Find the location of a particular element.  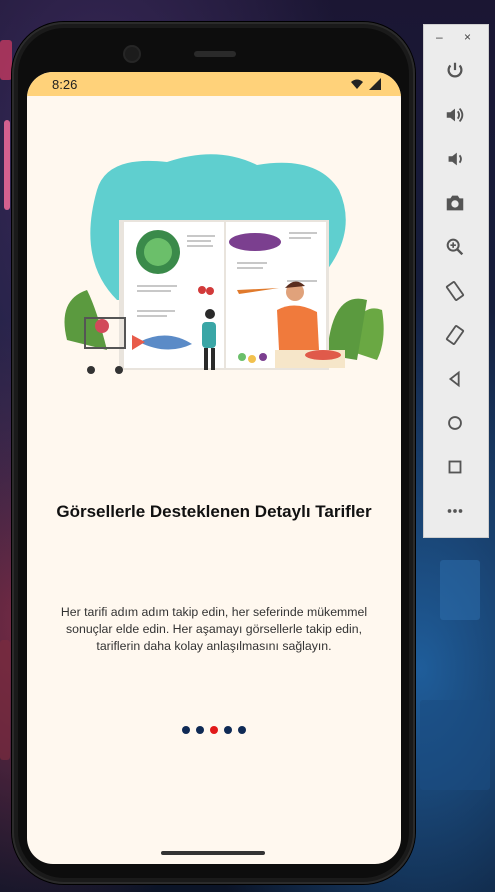

minimize-button: – is located at coordinates (439, 37).